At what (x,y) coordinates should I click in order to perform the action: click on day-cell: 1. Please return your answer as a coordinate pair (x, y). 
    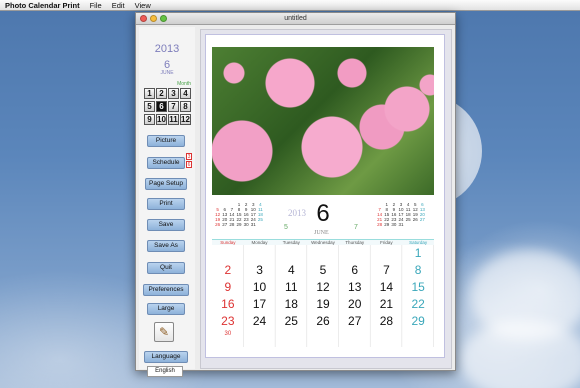
    Looking at the image, I should click on (418, 253).